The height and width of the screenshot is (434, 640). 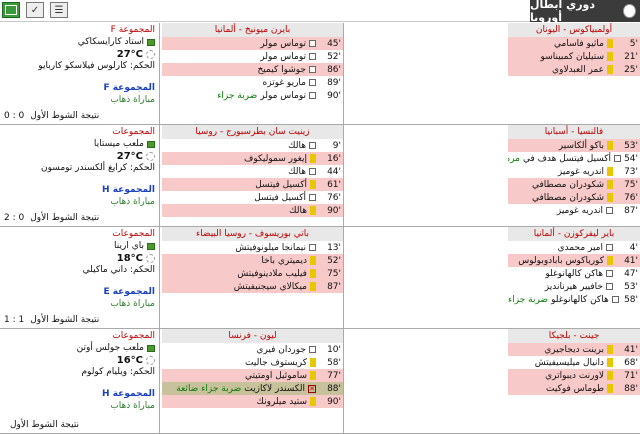 What do you see at coordinates (118, 372) in the screenshot?
I see `referee: الحكم: ويليام كولوم` at bounding box center [118, 372].